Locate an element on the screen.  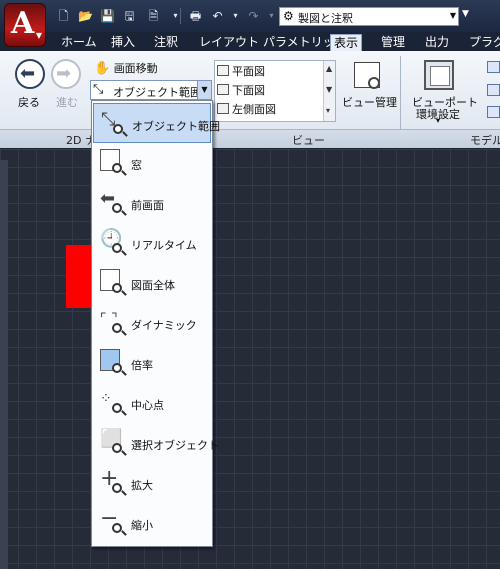
zoom-extents-split-button: ⤡ オブジェクト範囲 ▼ is located at coordinates (151, 90).